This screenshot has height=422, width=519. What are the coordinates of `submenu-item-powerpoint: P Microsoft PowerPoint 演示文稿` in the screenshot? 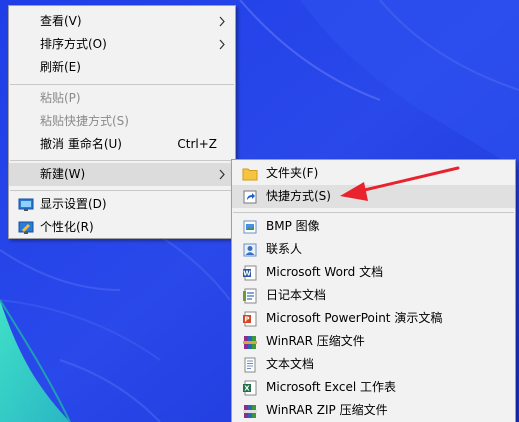 It's located at (373, 318).